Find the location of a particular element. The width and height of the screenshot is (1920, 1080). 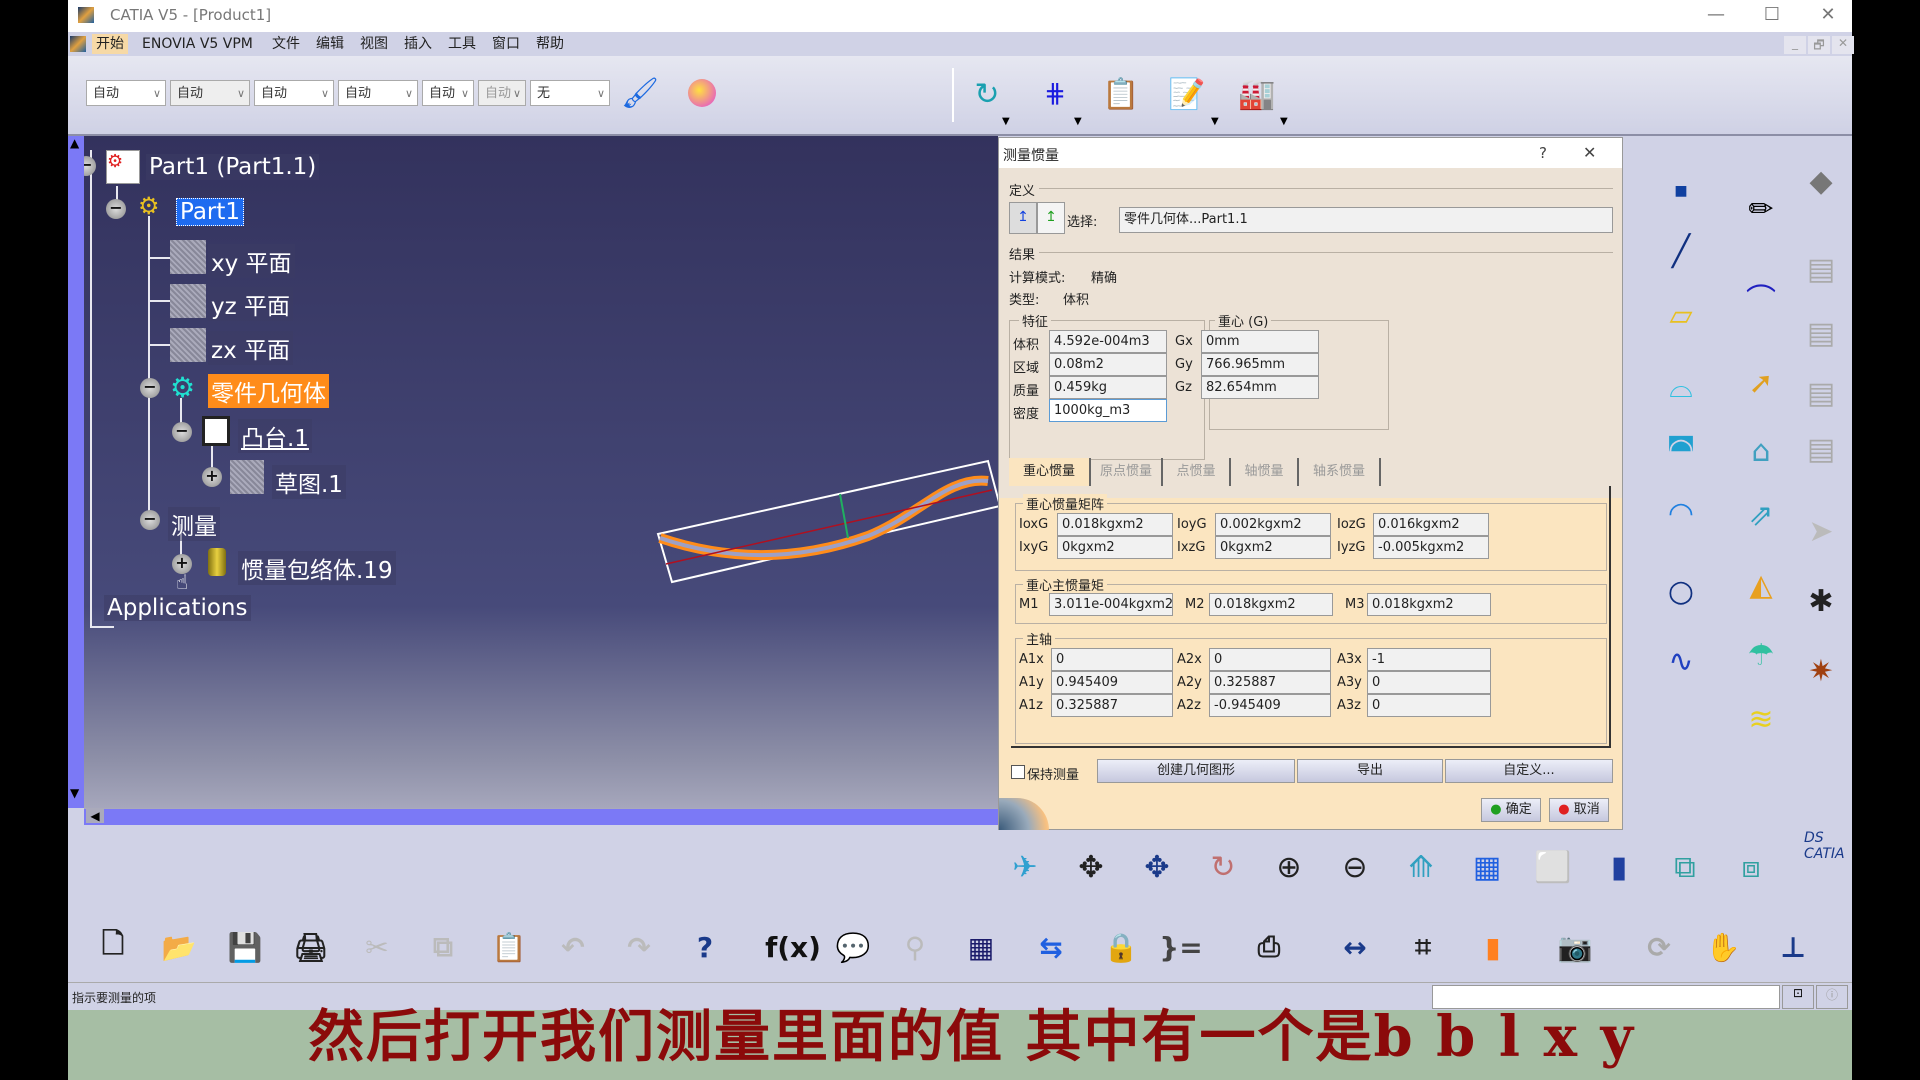

tree-item-measure: 测量 is located at coordinates (194, 524).